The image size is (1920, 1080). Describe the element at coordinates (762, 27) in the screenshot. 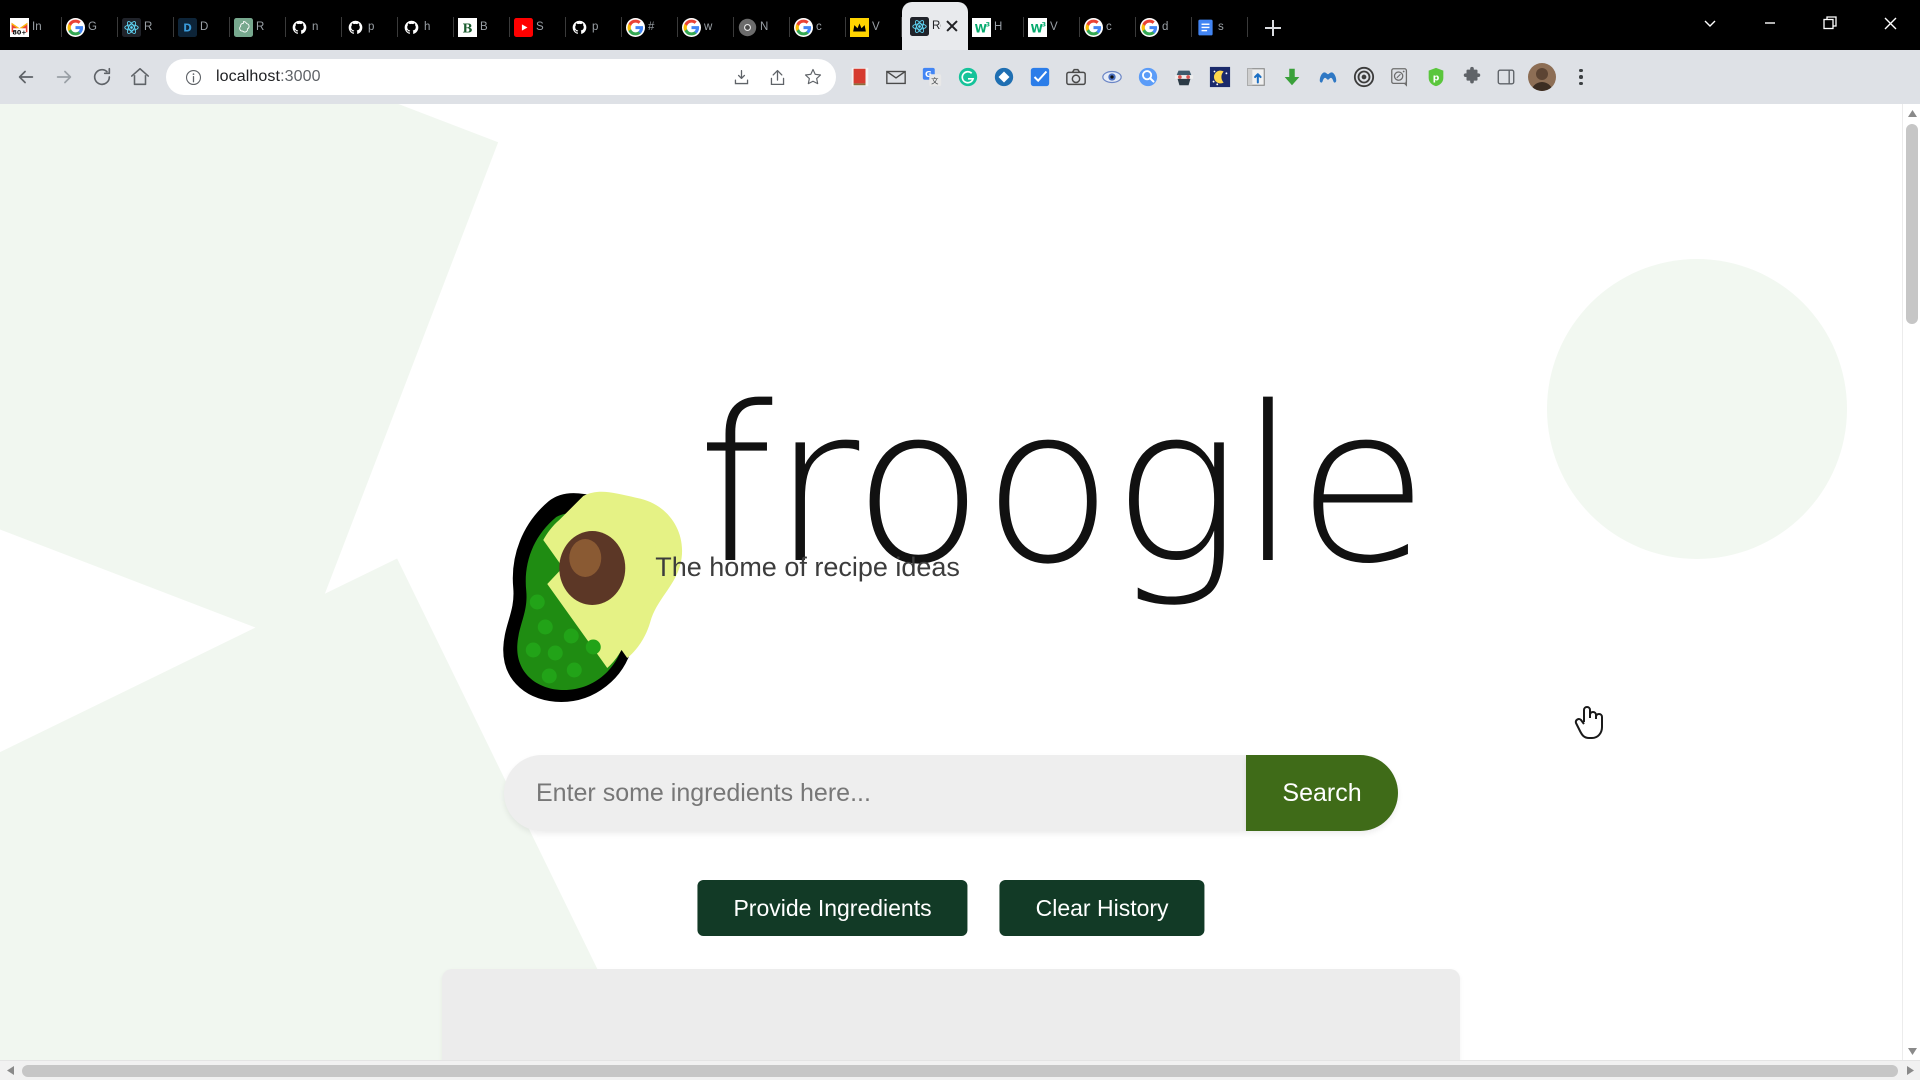

I see `tab-13: N` at that location.